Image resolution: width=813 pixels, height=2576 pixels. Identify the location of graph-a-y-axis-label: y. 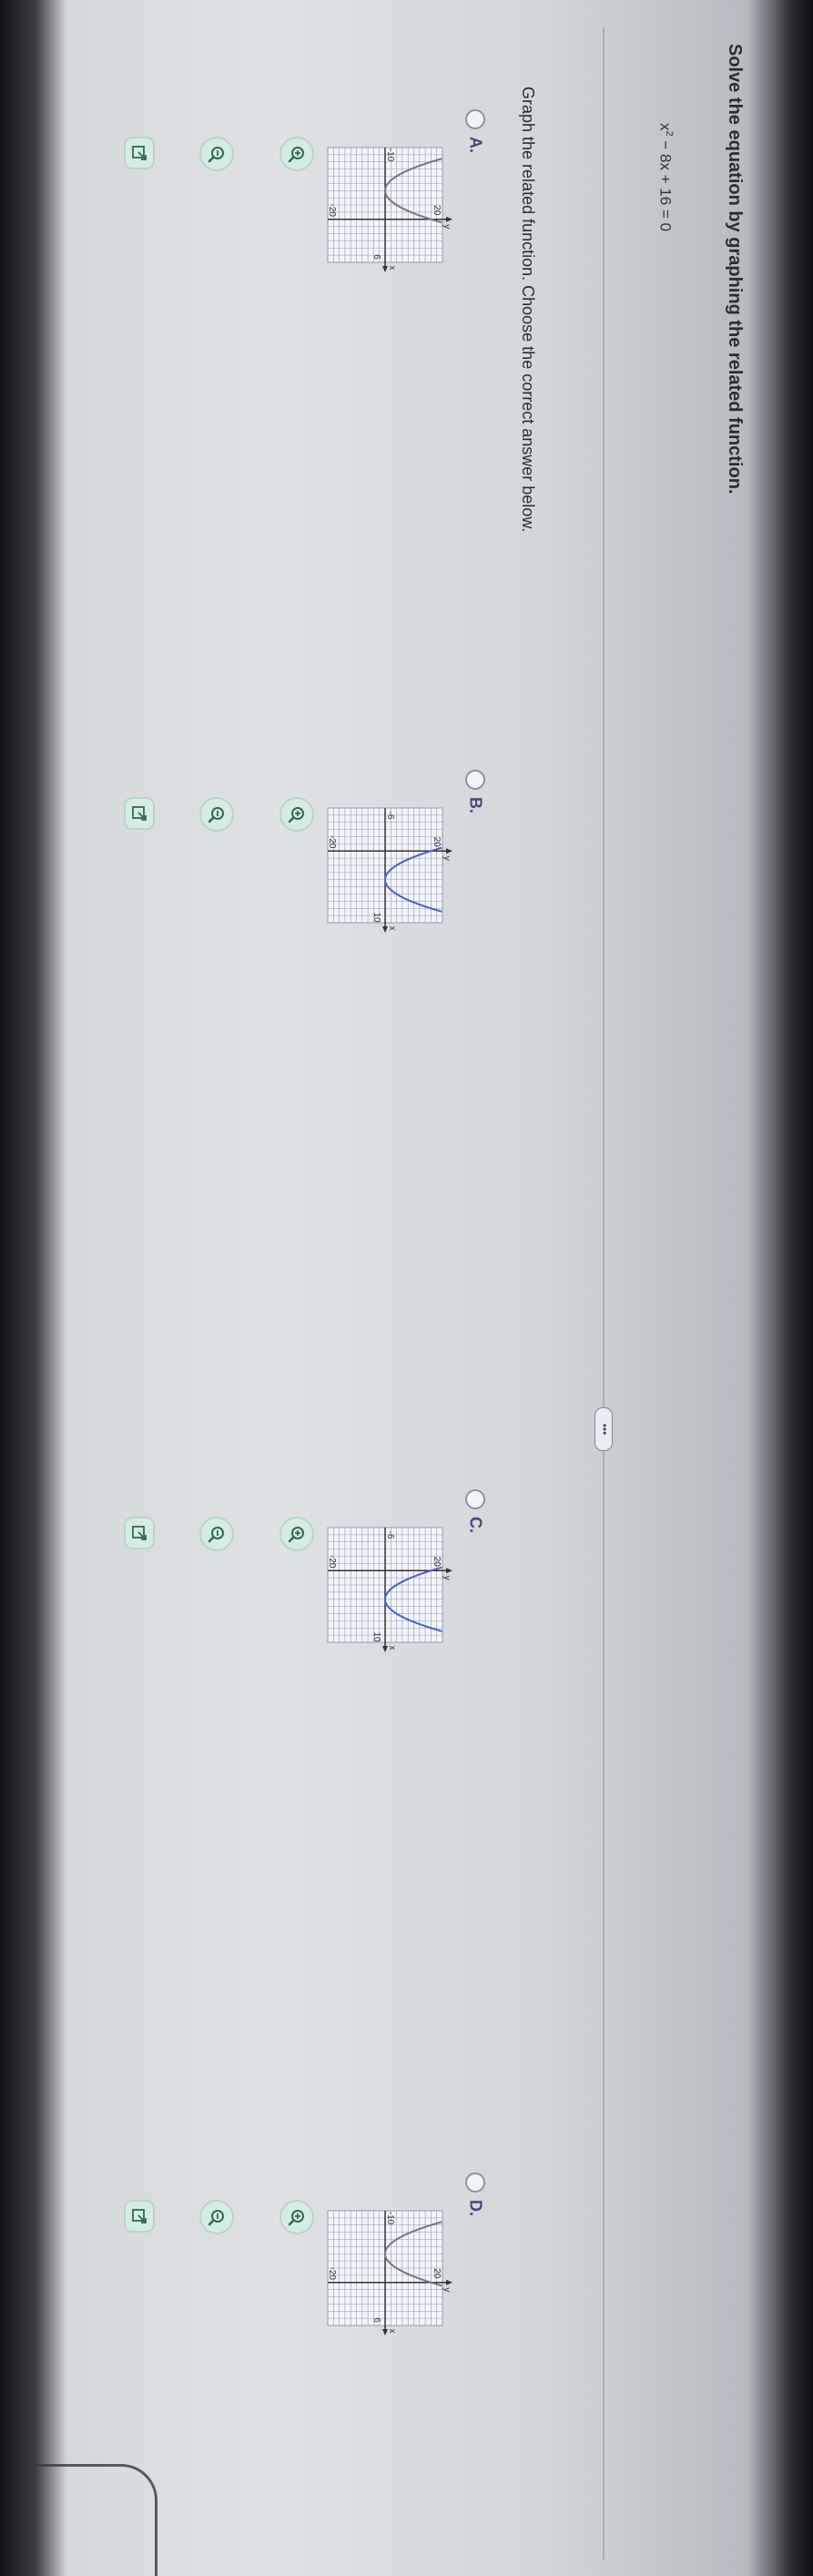
(447, 226).